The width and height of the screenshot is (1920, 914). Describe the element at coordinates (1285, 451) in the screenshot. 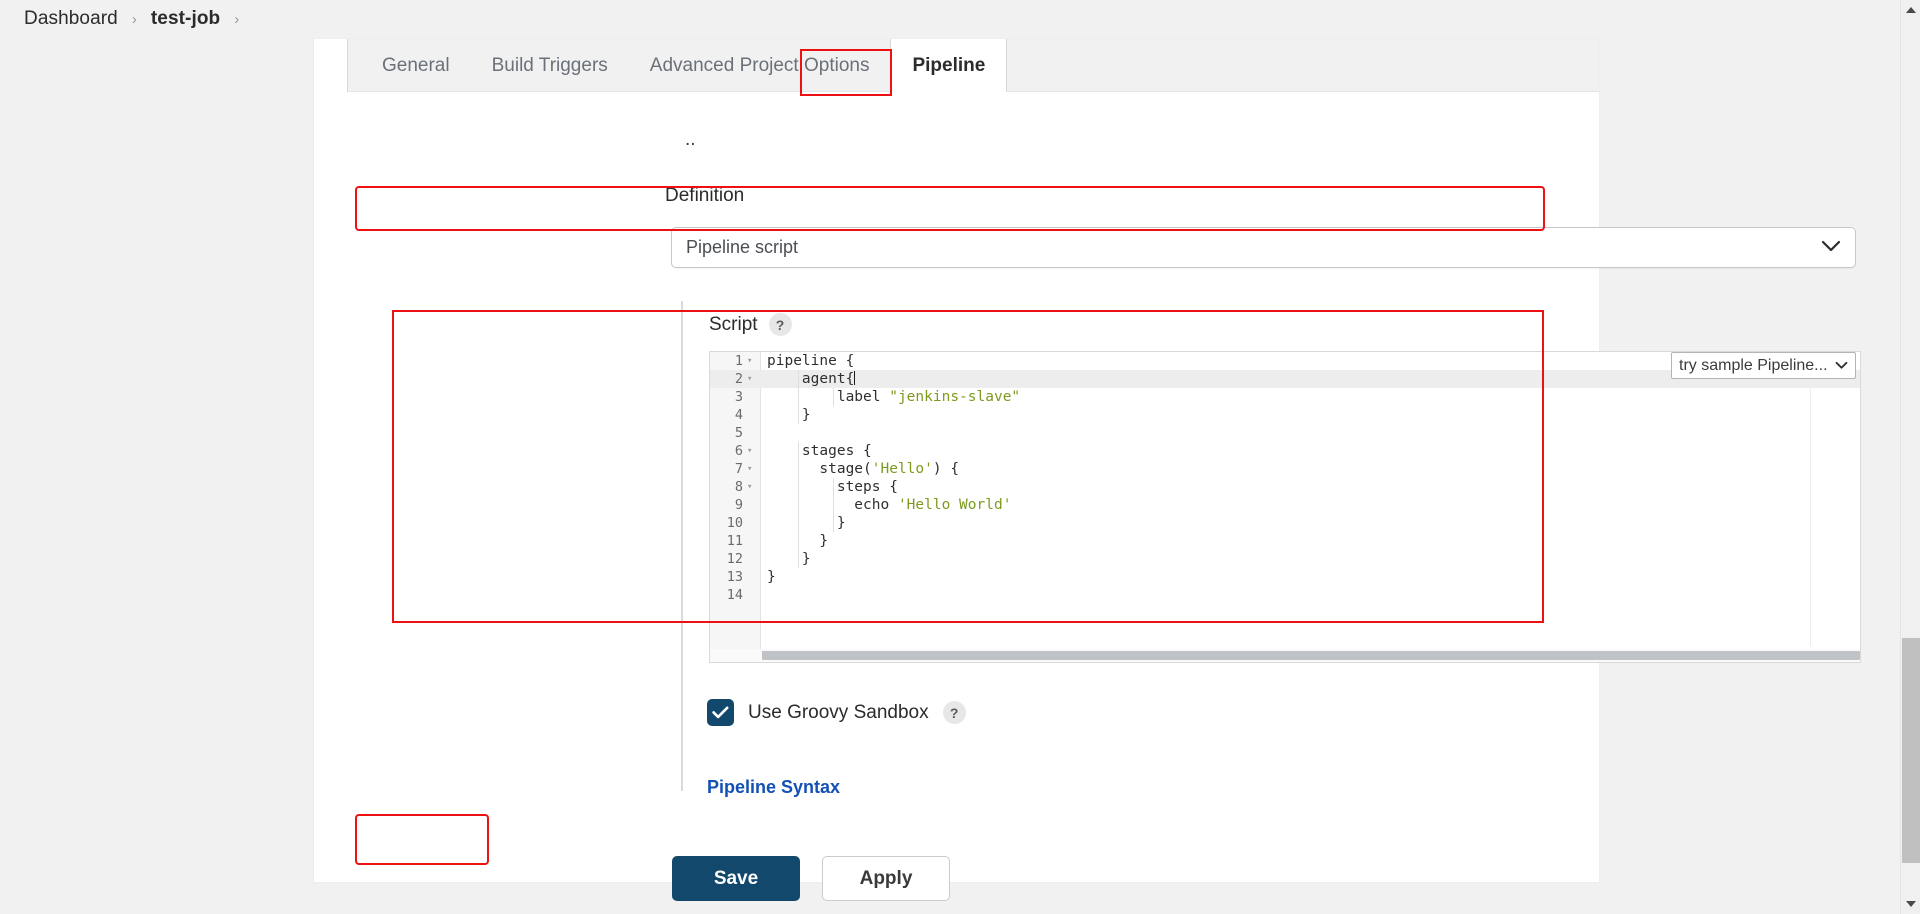

I see `code-line: 6 ▾ stages {` at that location.